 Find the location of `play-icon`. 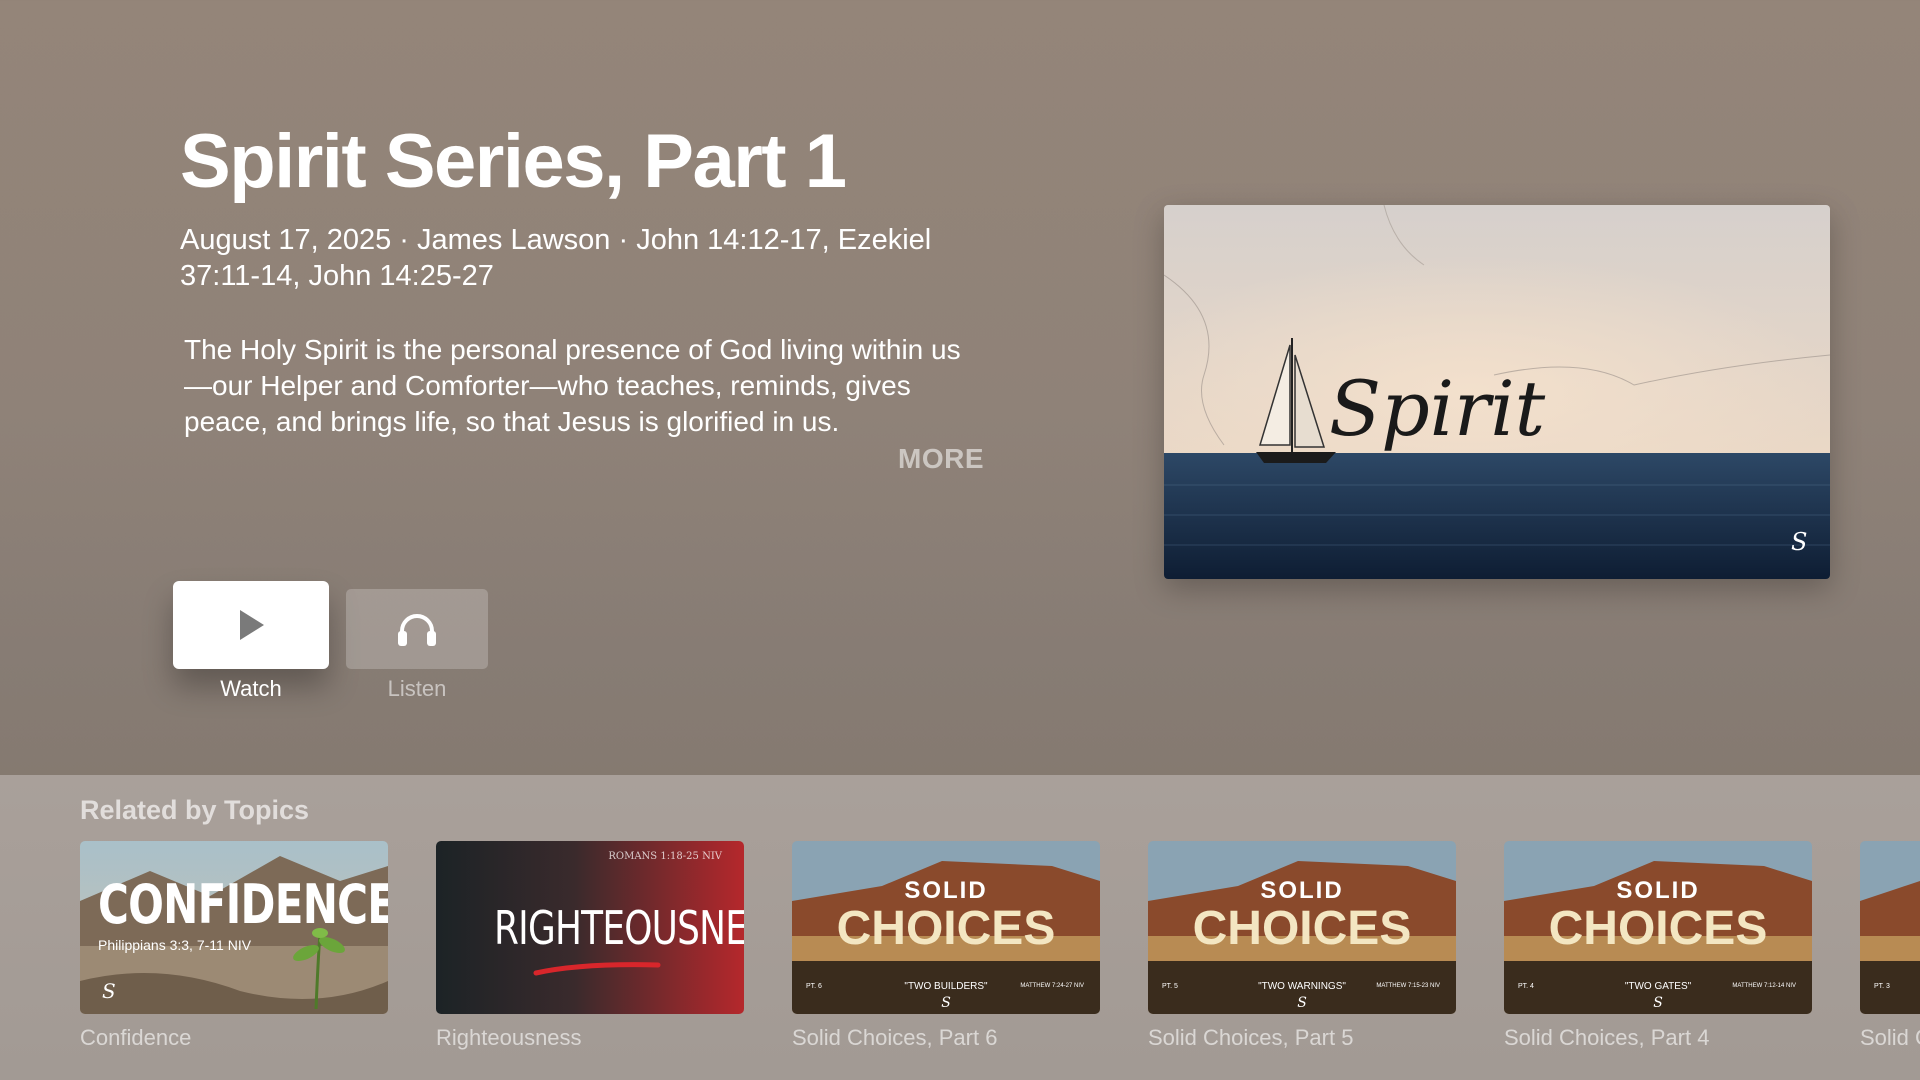

play-icon is located at coordinates (252, 625).